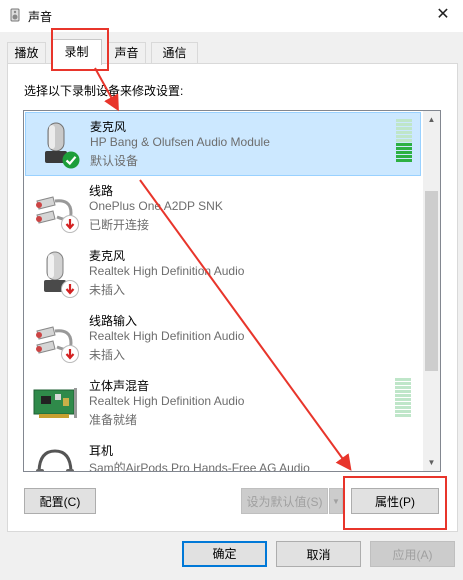 Image resolution: width=463 pixels, height=580 pixels. What do you see at coordinates (101, 191) in the screenshot?
I see `device-name: 线路` at bounding box center [101, 191].